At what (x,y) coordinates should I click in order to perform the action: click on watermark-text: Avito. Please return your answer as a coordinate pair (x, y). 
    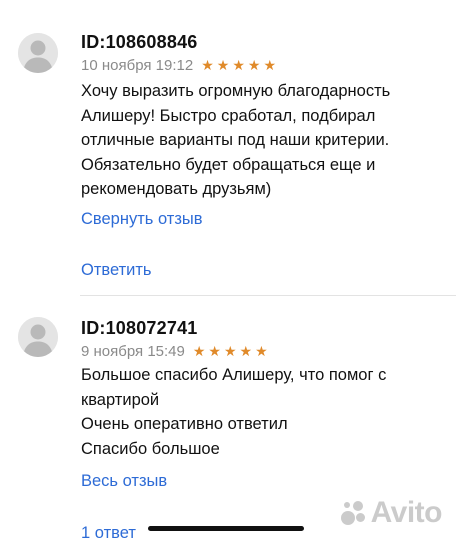
    Looking at the image, I should click on (406, 512).